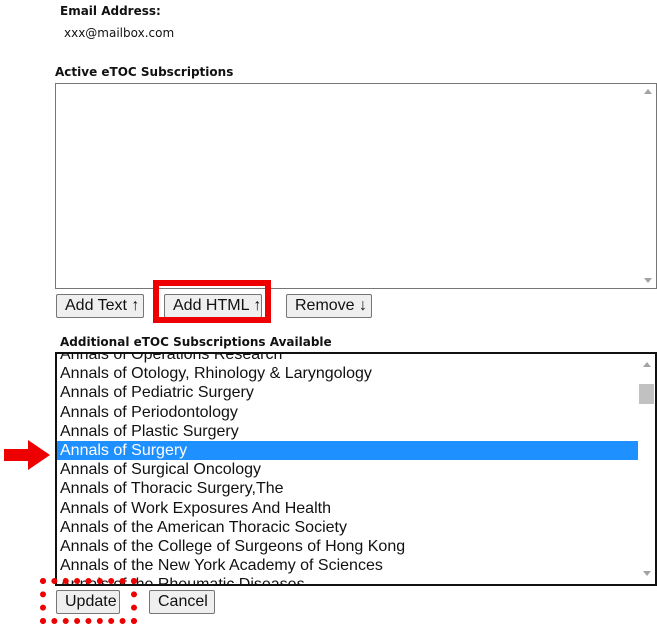  I want to click on right-arrow-icon, so click(27, 455).